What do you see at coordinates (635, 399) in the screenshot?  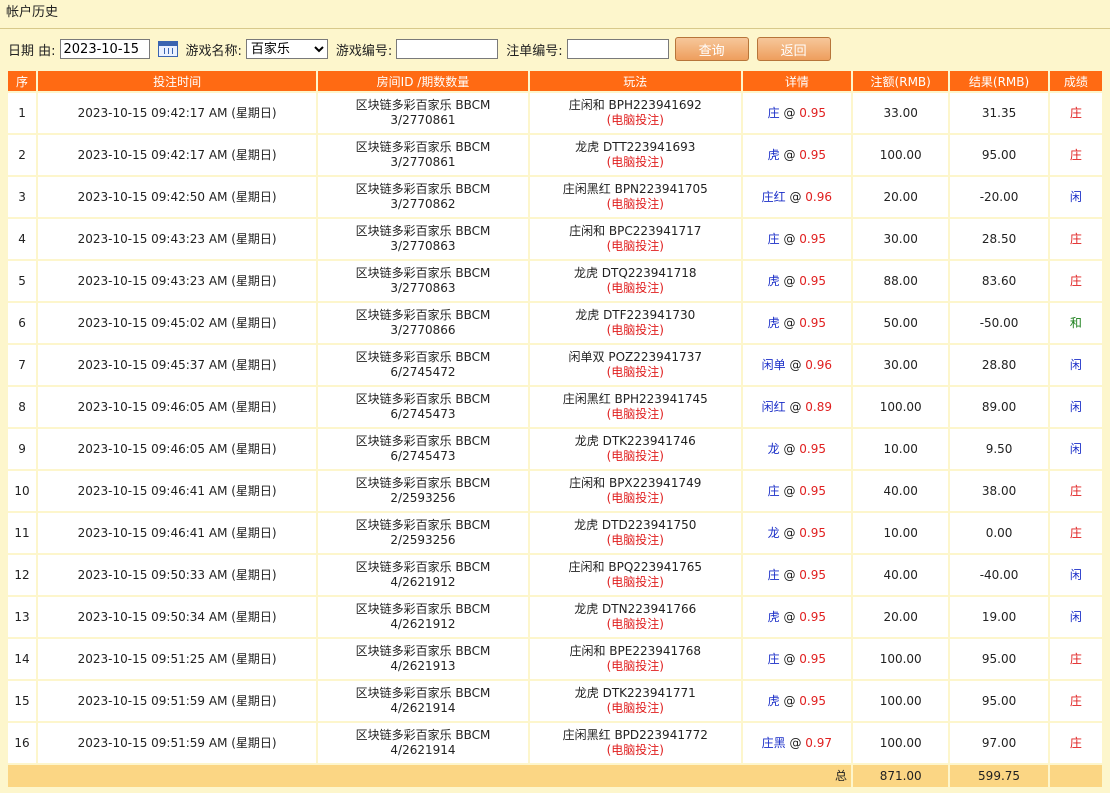 I see `row-play-name: 庄闲黑红 BPH223941745` at bounding box center [635, 399].